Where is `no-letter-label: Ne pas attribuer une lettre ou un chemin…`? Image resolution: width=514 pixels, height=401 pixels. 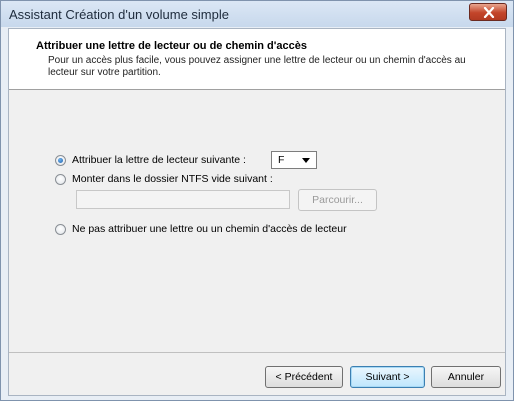
no-letter-label: Ne pas attribuer une lettre ou un chemin… is located at coordinates (209, 229).